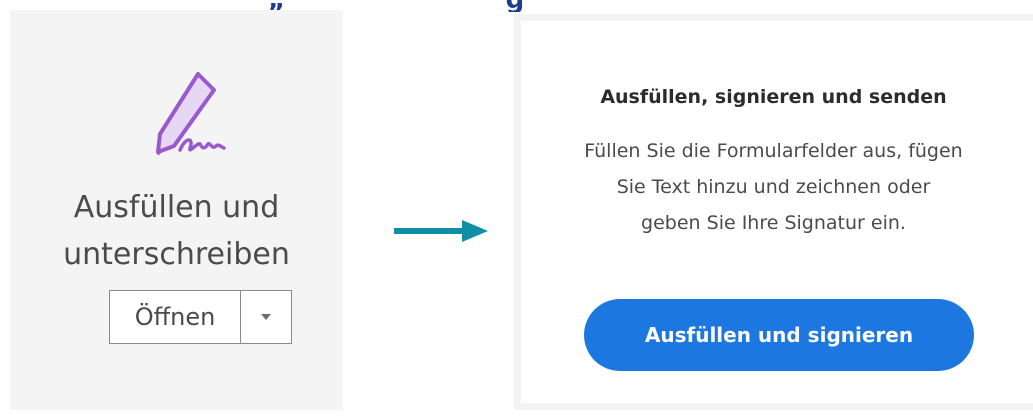  I want to click on pen-signature-icon, so click(191, 114).